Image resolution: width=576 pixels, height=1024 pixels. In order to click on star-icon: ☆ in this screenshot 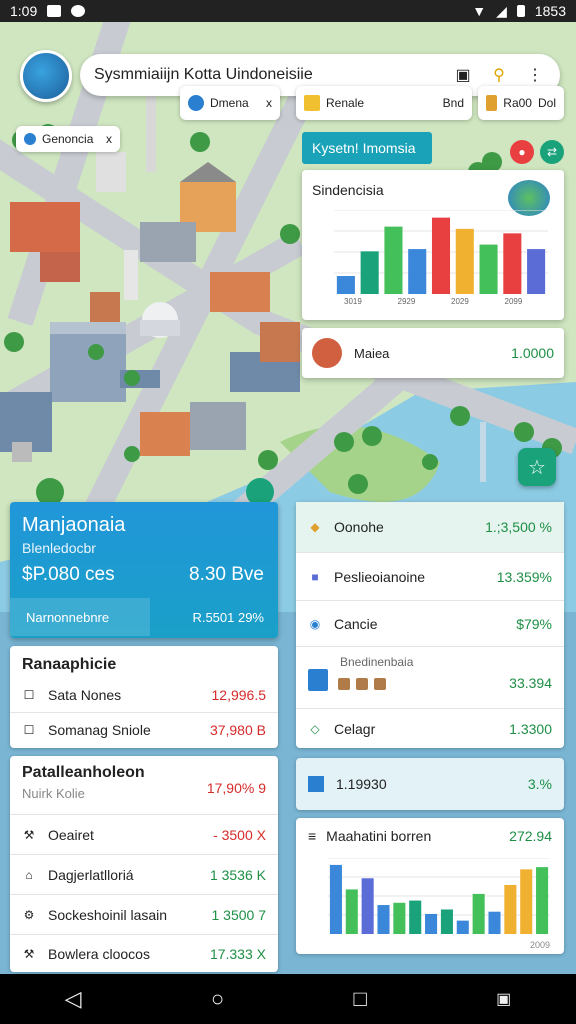, I will do `click(537, 467)`.